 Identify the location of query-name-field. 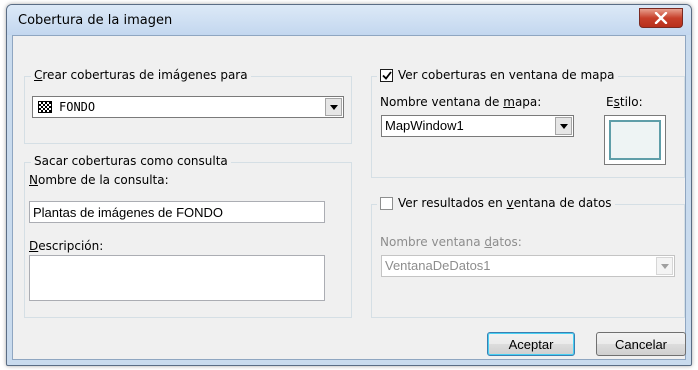
(177, 212).